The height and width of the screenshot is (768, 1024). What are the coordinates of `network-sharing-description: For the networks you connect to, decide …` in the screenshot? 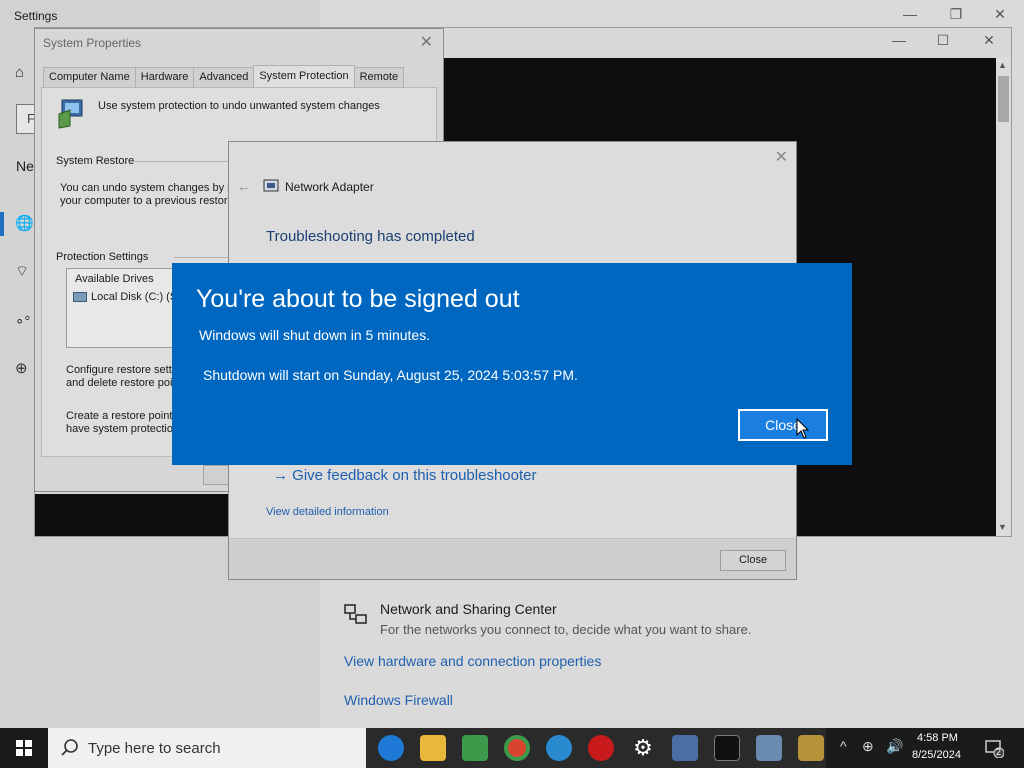 It's located at (566, 629).